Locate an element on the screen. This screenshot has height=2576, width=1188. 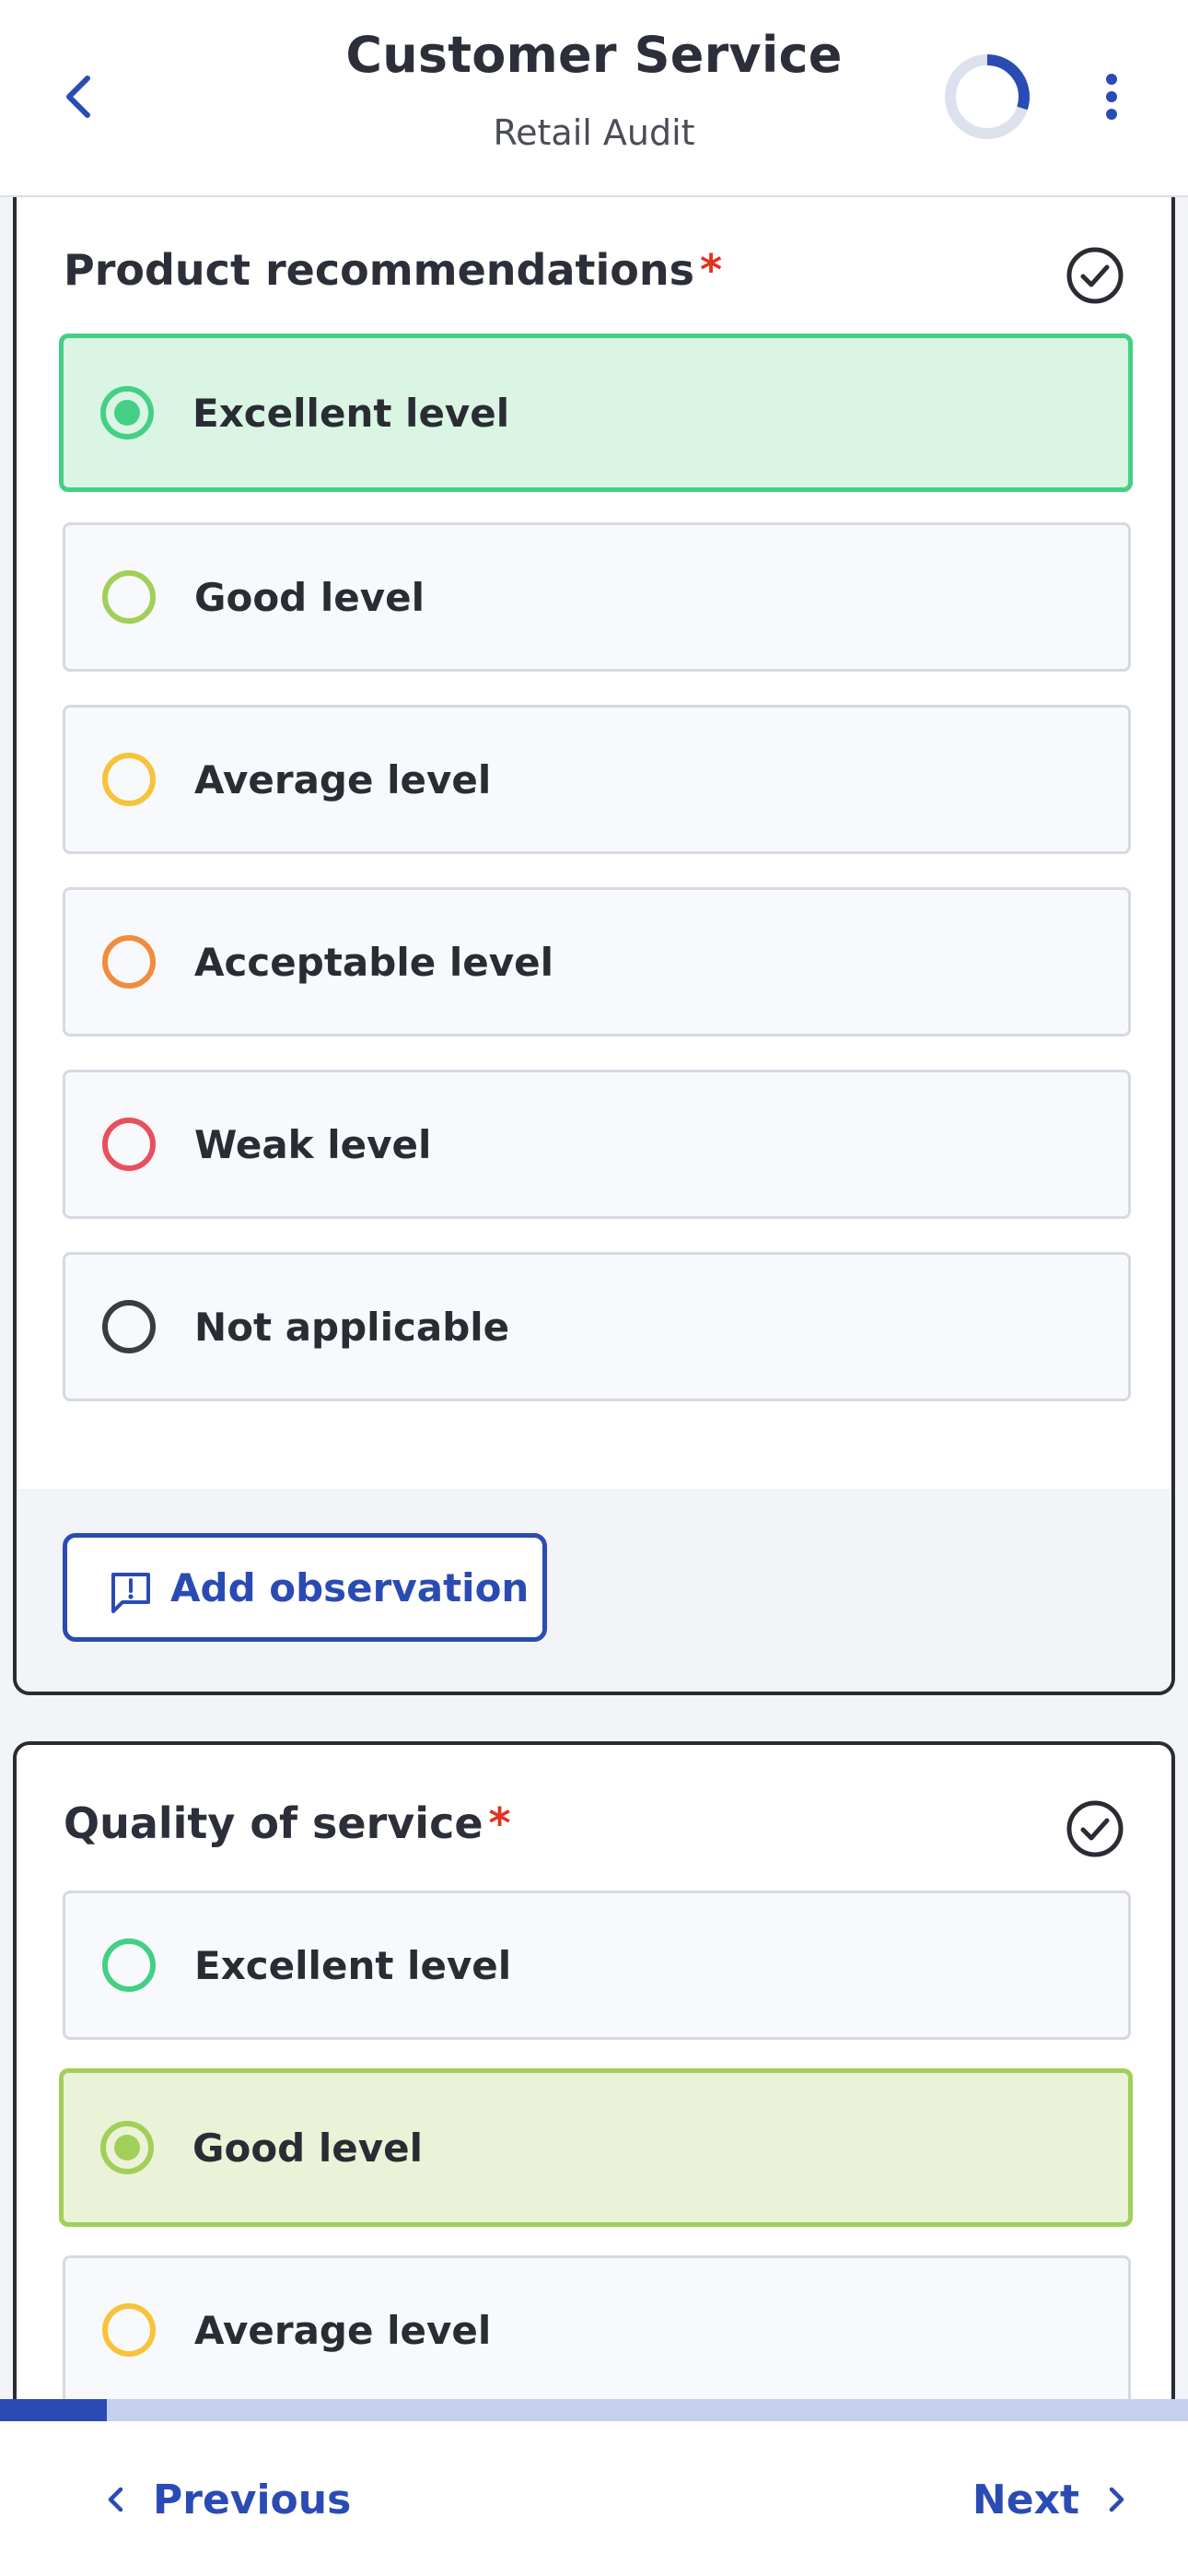
question-title: Quality of service * is located at coordinates (287, 1823).